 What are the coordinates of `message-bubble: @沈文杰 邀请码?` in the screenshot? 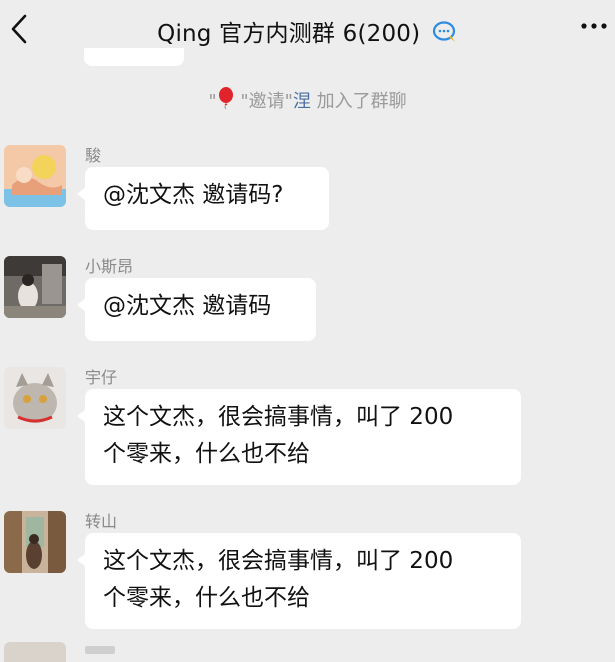 It's located at (203, 198).